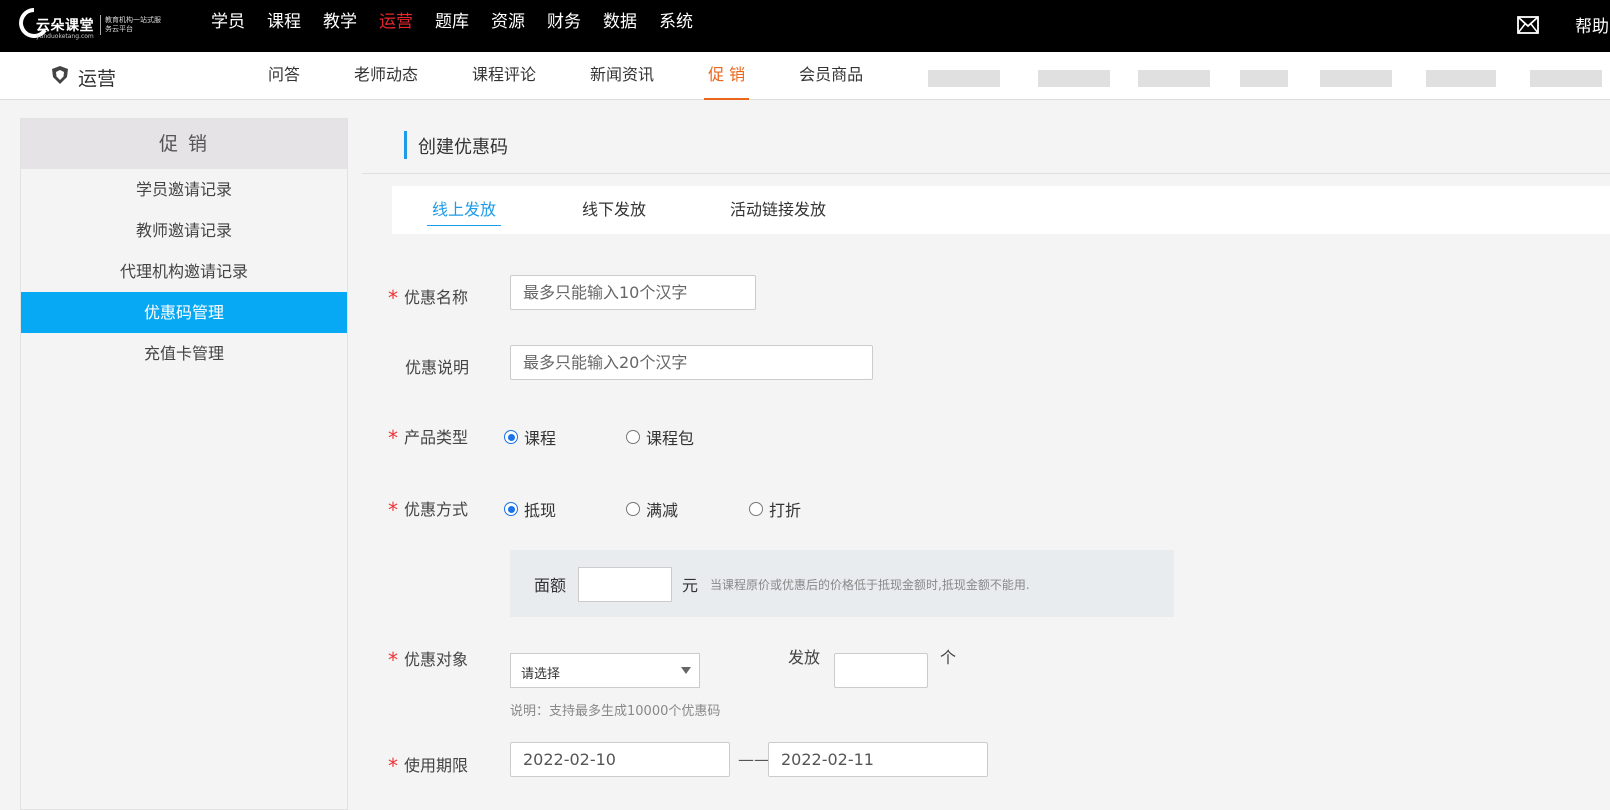  I want to click on face-value-panel: 面额 元 当课程原价或优惠后的价格低于抵现金额时,抵现金额不能用., so click(842, 583).